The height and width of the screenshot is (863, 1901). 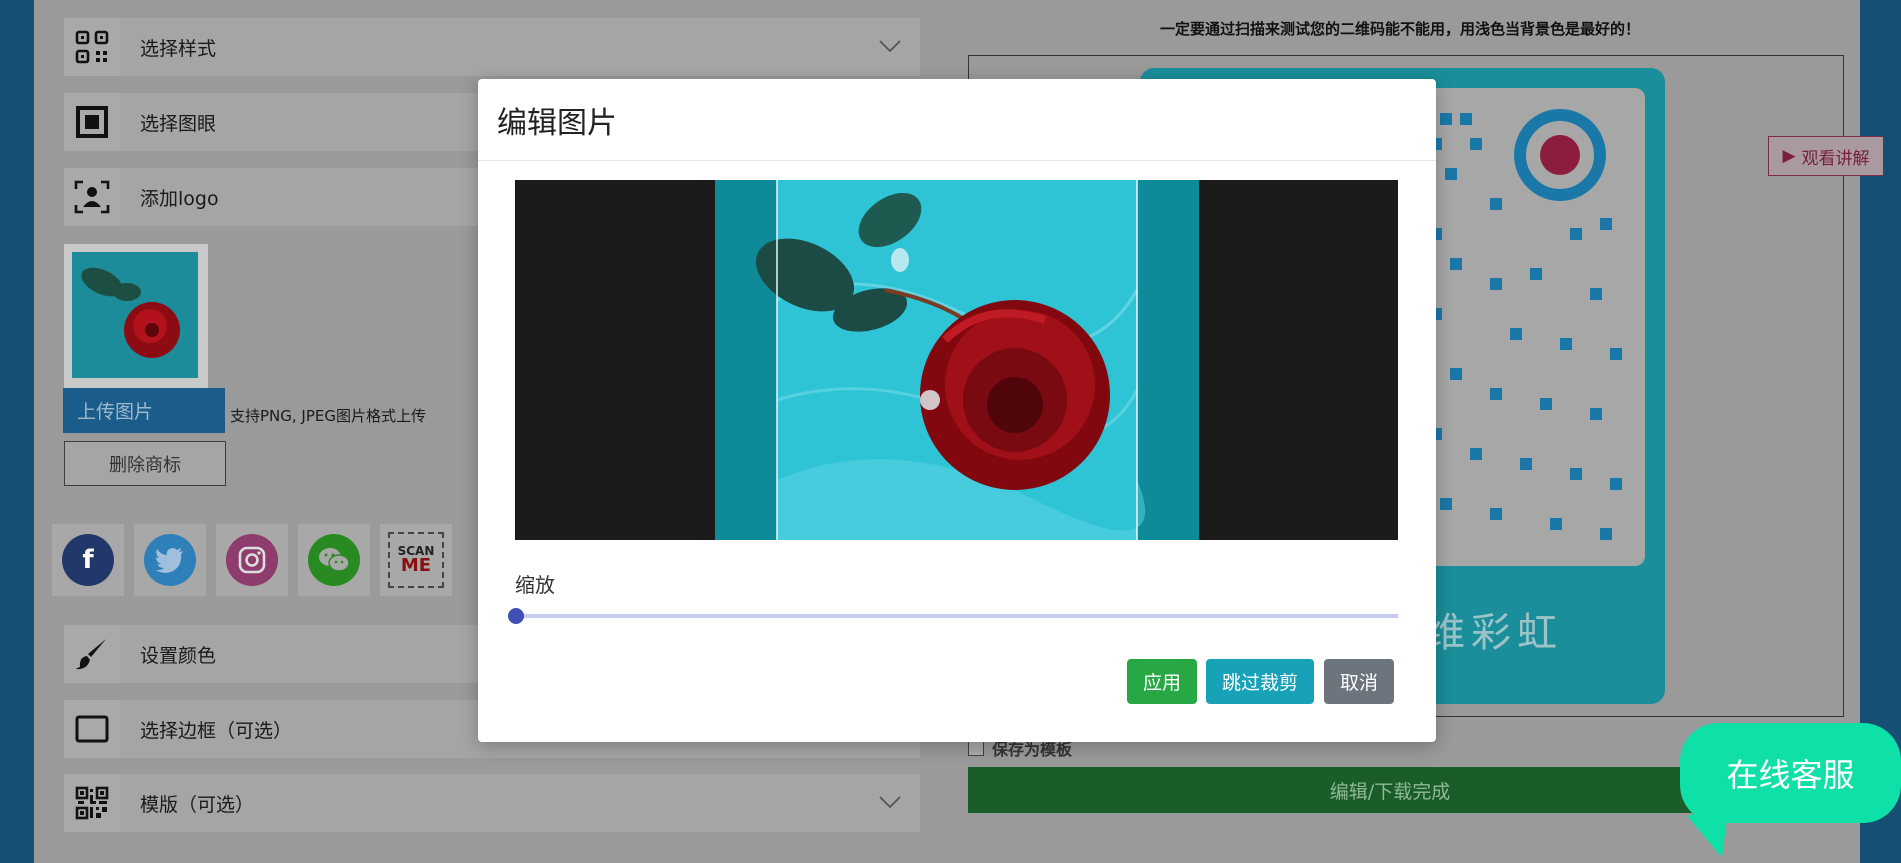 I want to click on social-preset-twitter, so click(x=170, y=560).